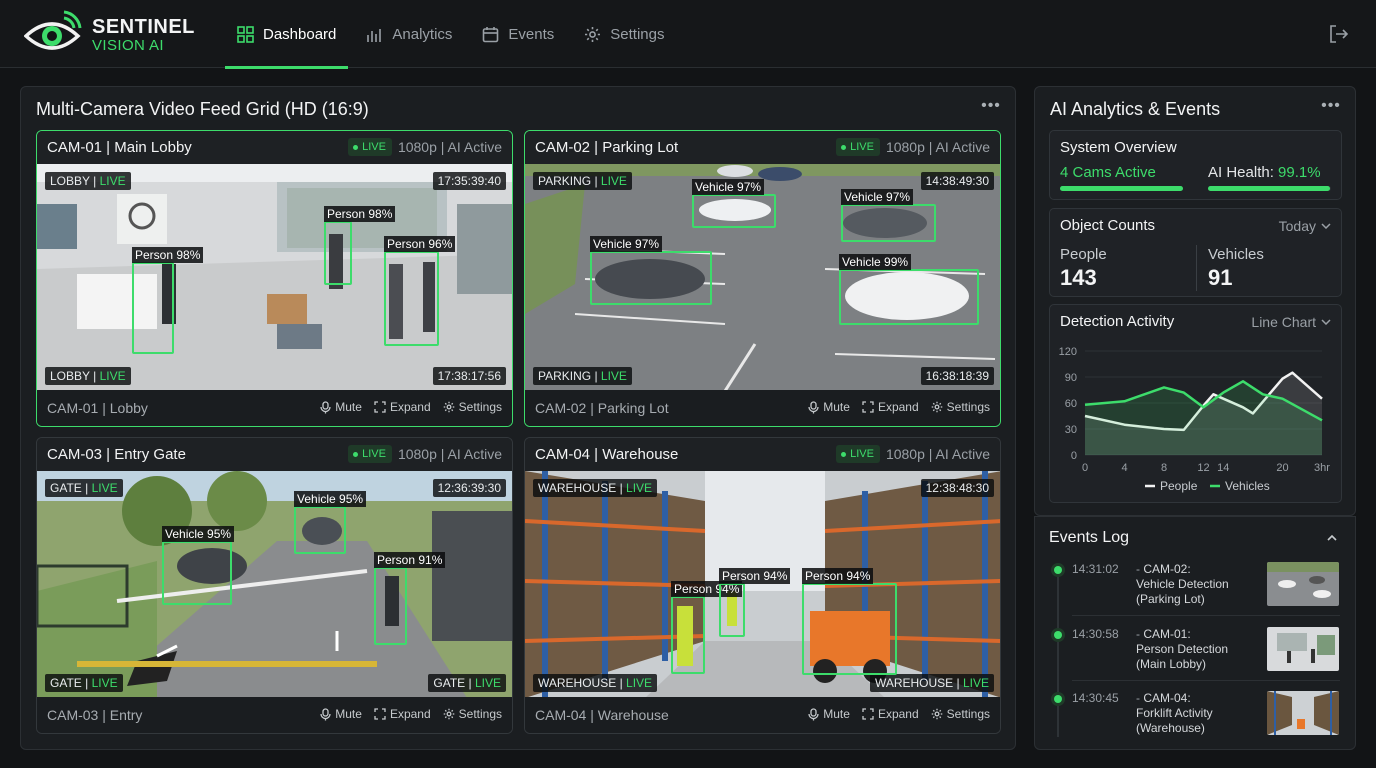 This screenshot has width=1376, height=768. Describe the element at coordinates (1124, 468) in the screenshot. I see `chart-x-tick-label: 4` at that location.